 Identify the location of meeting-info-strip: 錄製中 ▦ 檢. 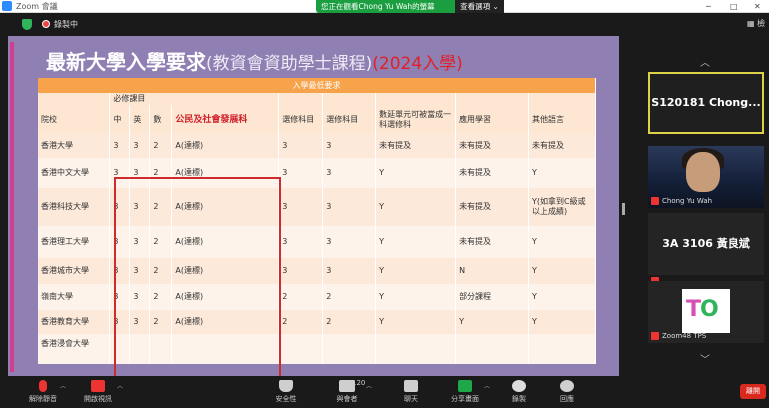
(384, 24).